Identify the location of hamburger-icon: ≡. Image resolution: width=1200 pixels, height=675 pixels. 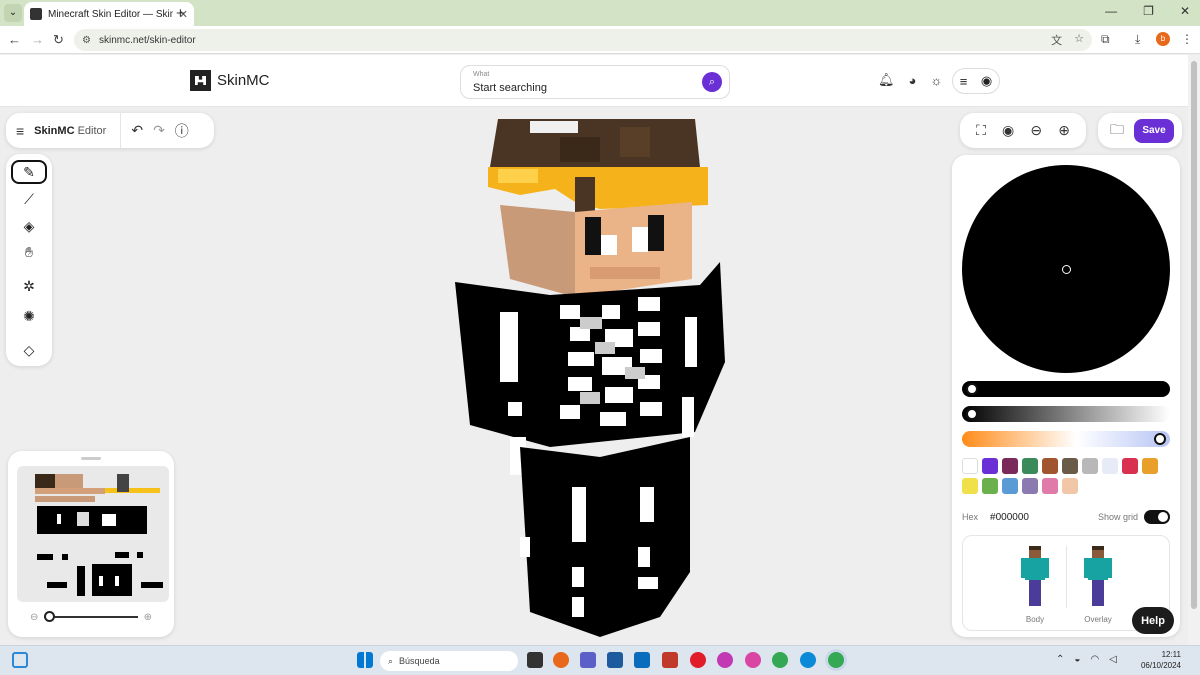
(20, 131).